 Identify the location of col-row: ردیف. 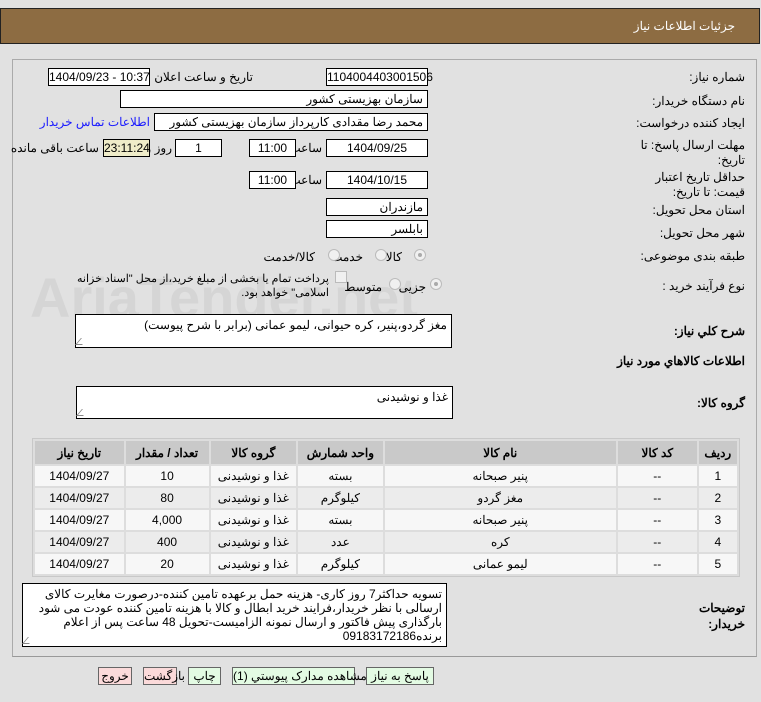
(717, 452).